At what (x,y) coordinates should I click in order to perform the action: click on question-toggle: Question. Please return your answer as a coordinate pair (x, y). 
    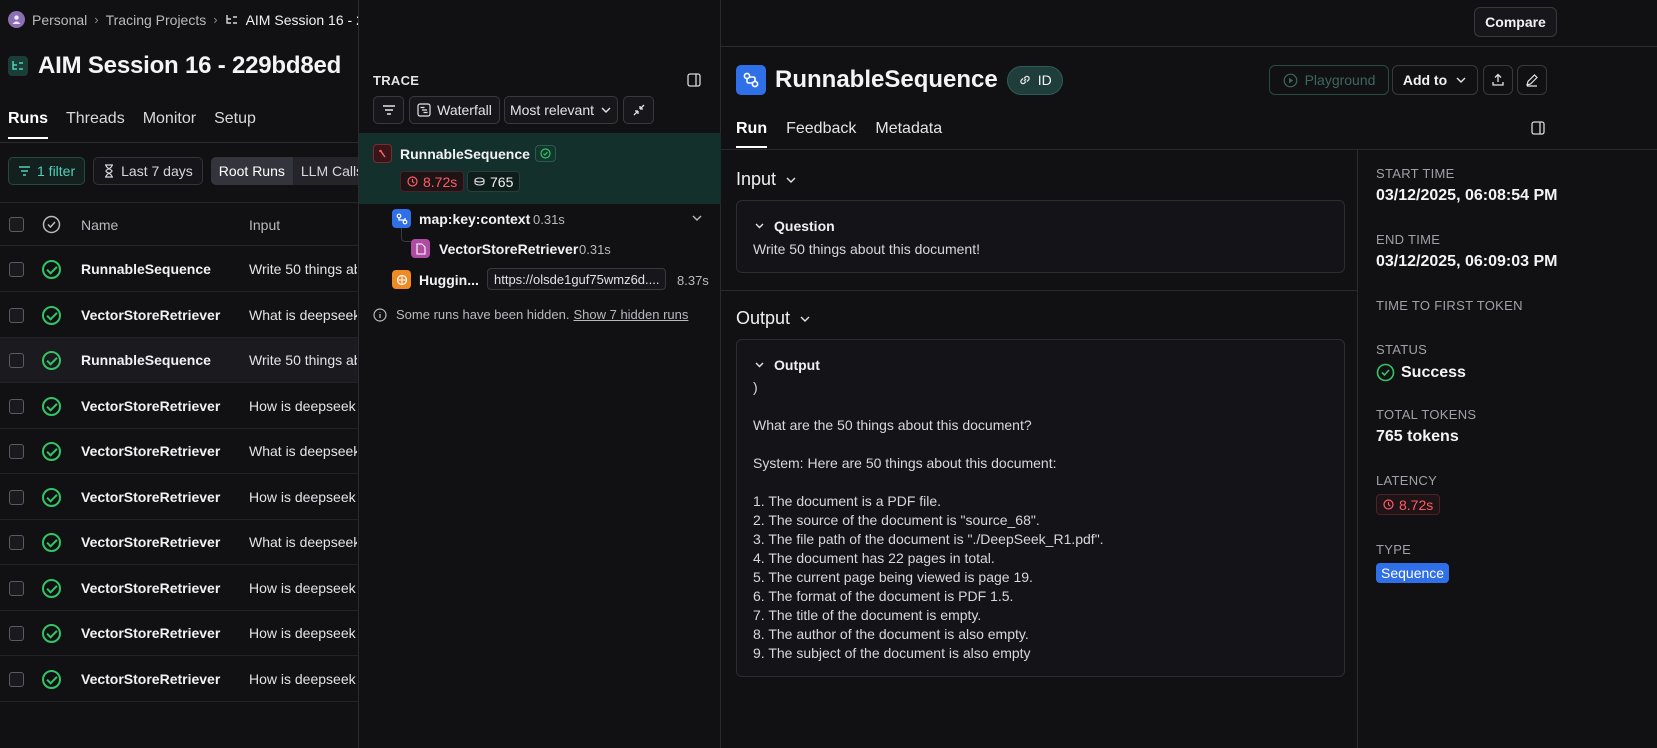
    Looking at the image, I should click on (794, 226).